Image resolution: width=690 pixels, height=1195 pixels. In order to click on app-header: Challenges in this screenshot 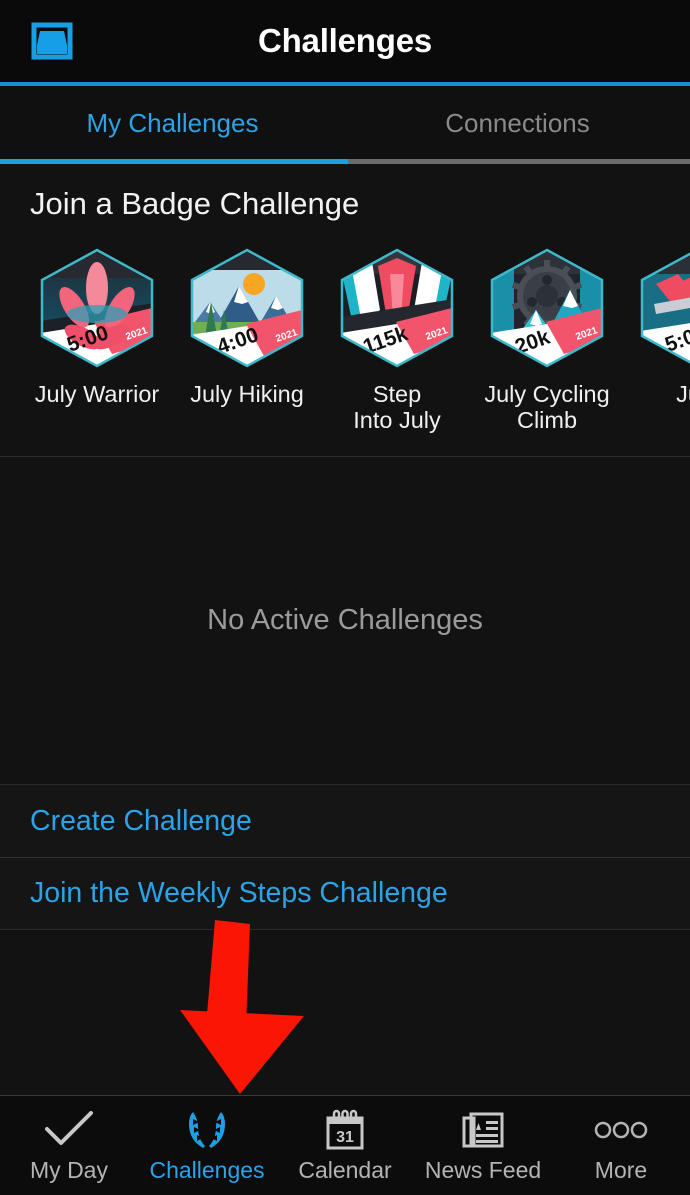, I will do `click(345, 41)`.